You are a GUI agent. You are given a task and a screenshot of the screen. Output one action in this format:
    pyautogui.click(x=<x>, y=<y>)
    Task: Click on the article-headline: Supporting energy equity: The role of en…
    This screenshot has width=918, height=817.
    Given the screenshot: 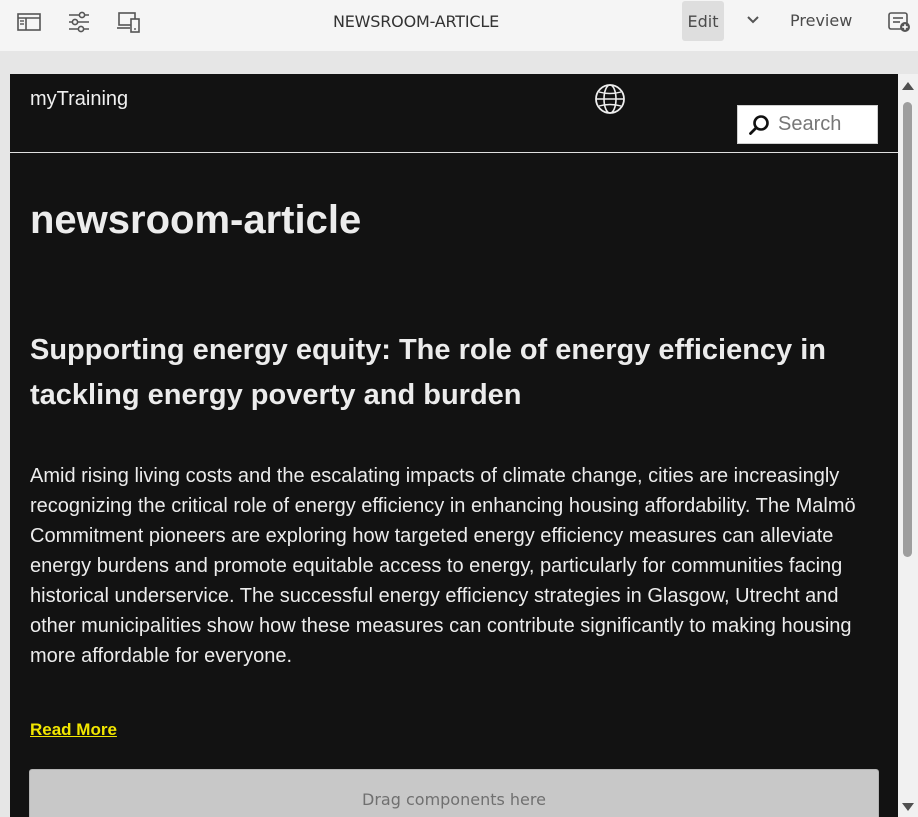 What is the action you would take?
    pyautogui.click(x=428, y=372)
    